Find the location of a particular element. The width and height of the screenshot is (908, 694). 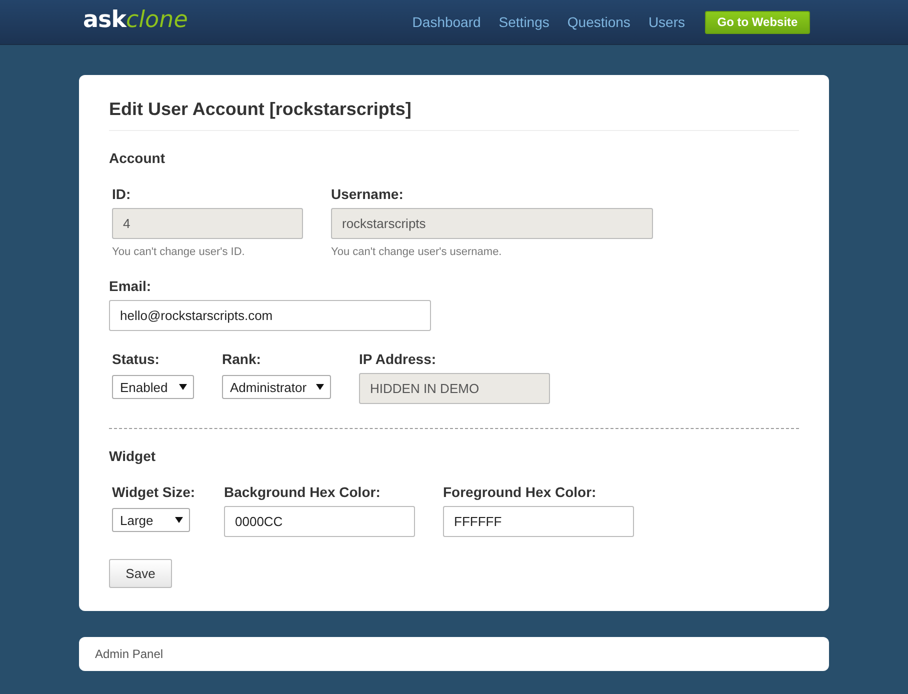

field-label: Foreground Hex Color: is located at coordinates (520, 492).